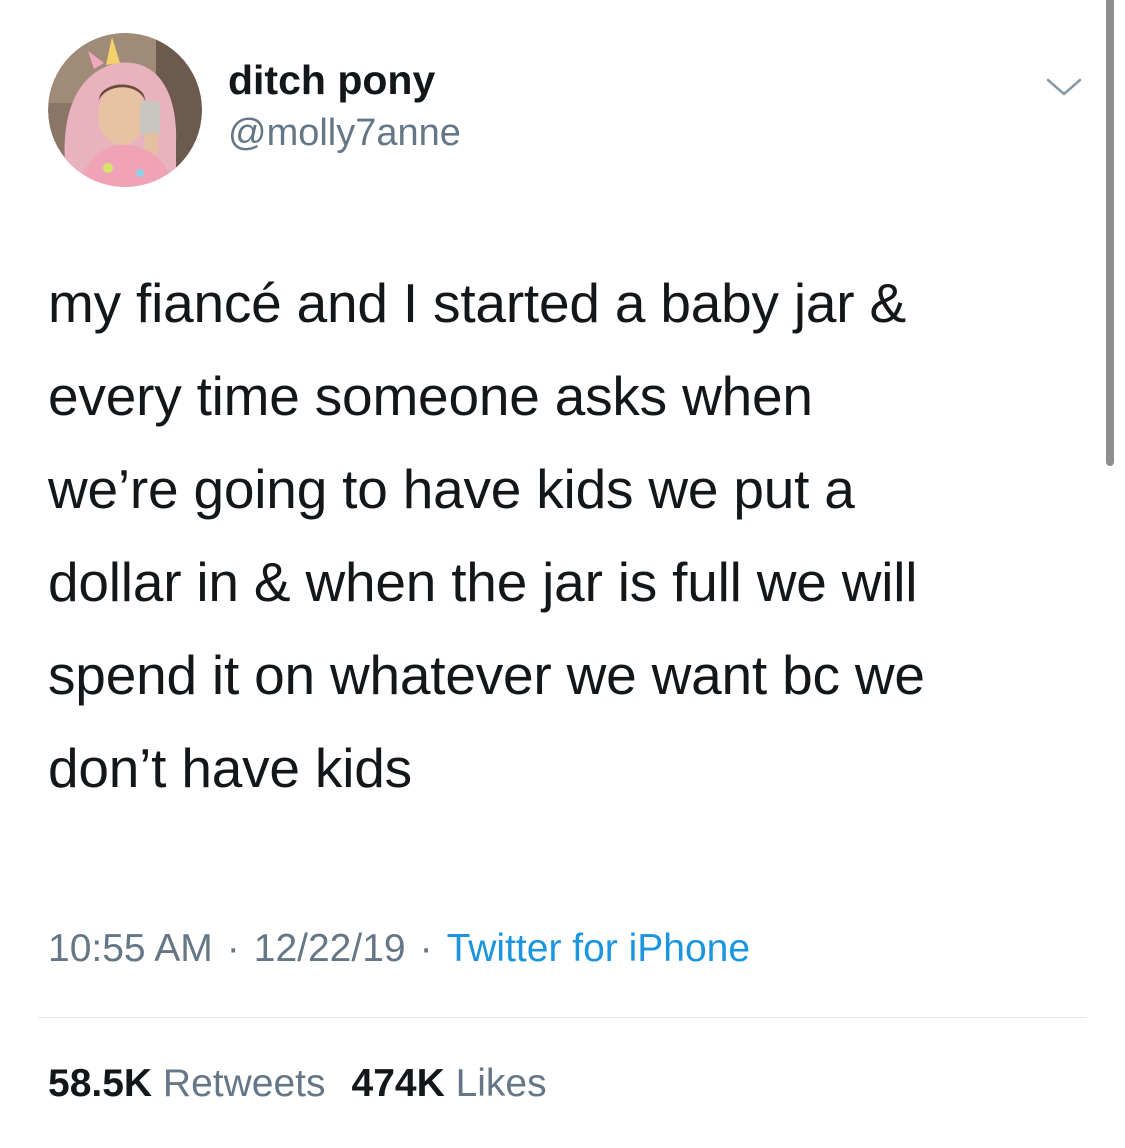 This screenshot has width=1125, height=1148. I want to click on tweet-line: my fiancé and I started a baby jar &, so click(477, 303).